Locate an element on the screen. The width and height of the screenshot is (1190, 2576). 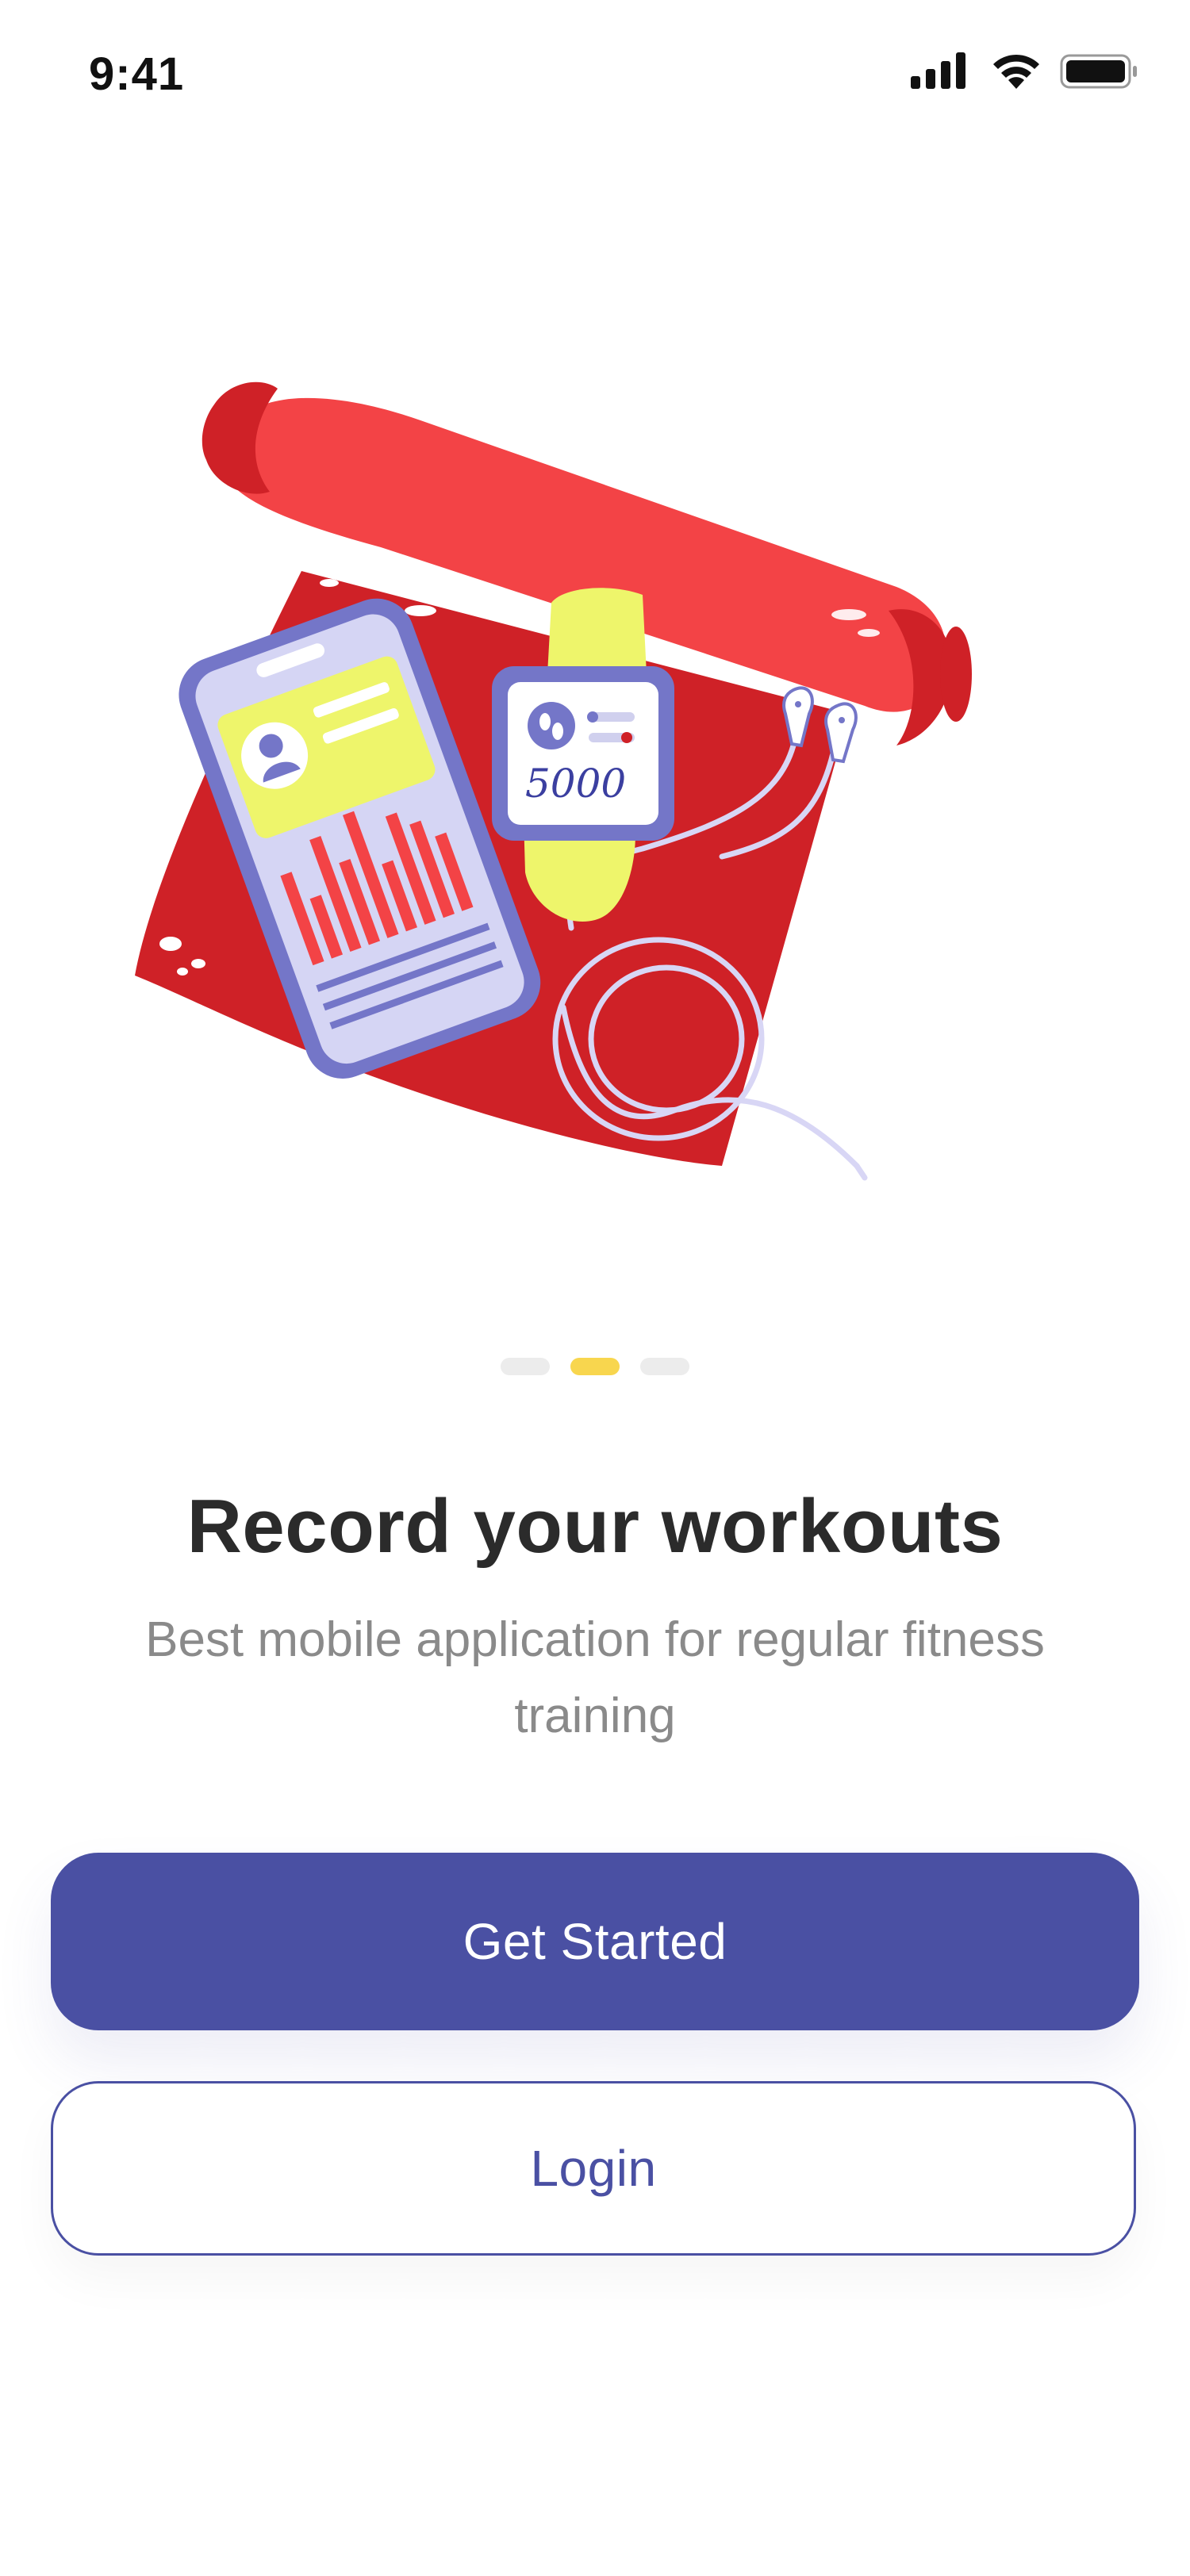
battery-icon is located at coordinates (1098, 72).